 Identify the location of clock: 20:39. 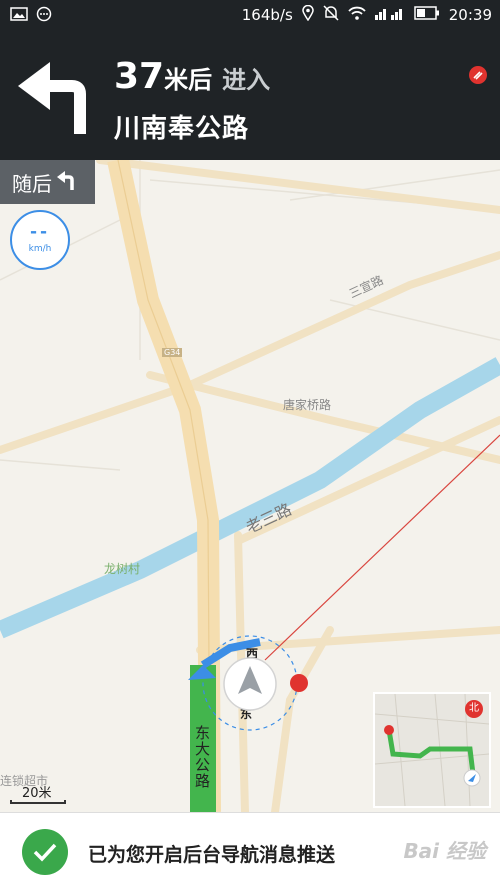
(470, 15).